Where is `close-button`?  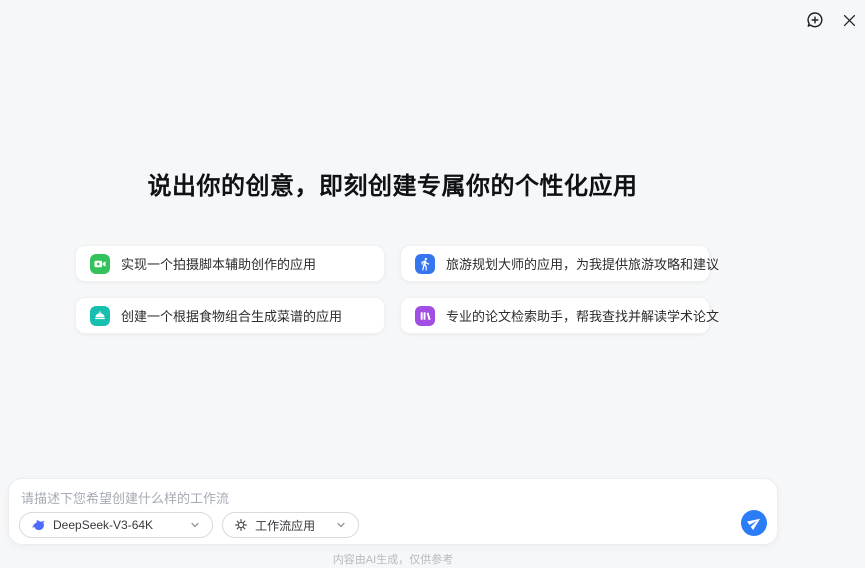 close-button is located at coordinates (849, 20).